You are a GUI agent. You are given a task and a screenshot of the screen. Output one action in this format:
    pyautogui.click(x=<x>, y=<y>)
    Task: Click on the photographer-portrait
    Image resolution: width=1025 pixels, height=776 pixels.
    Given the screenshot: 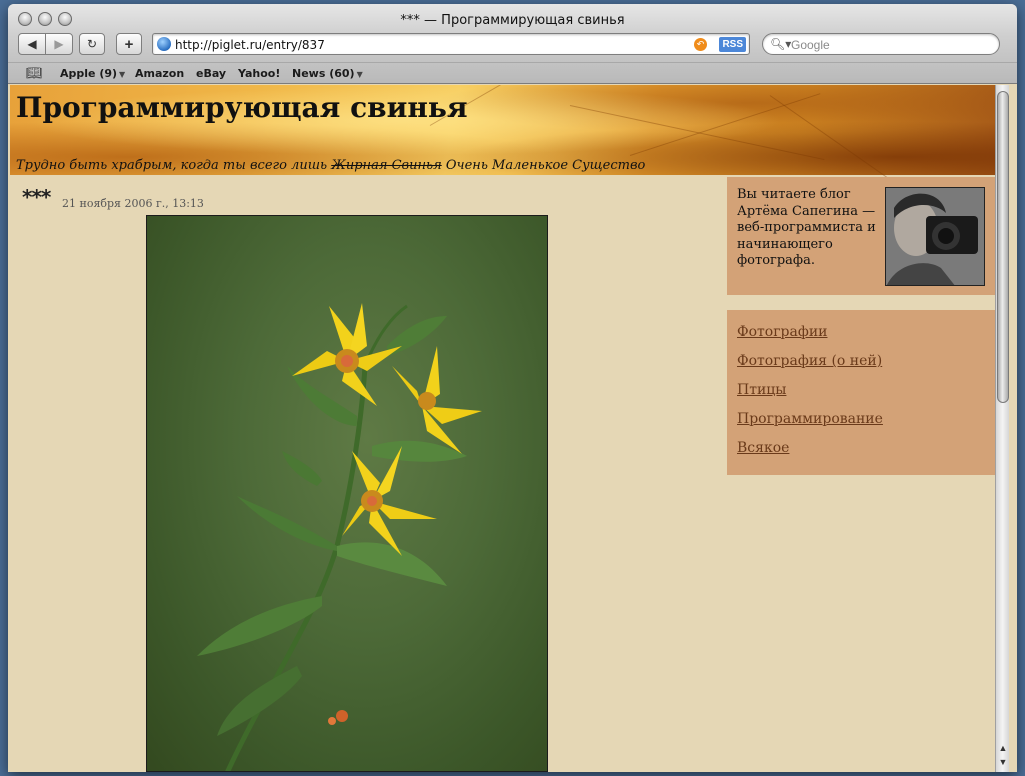 What is the action you would take?
    pyautogui.click(x=935, y=236)
    